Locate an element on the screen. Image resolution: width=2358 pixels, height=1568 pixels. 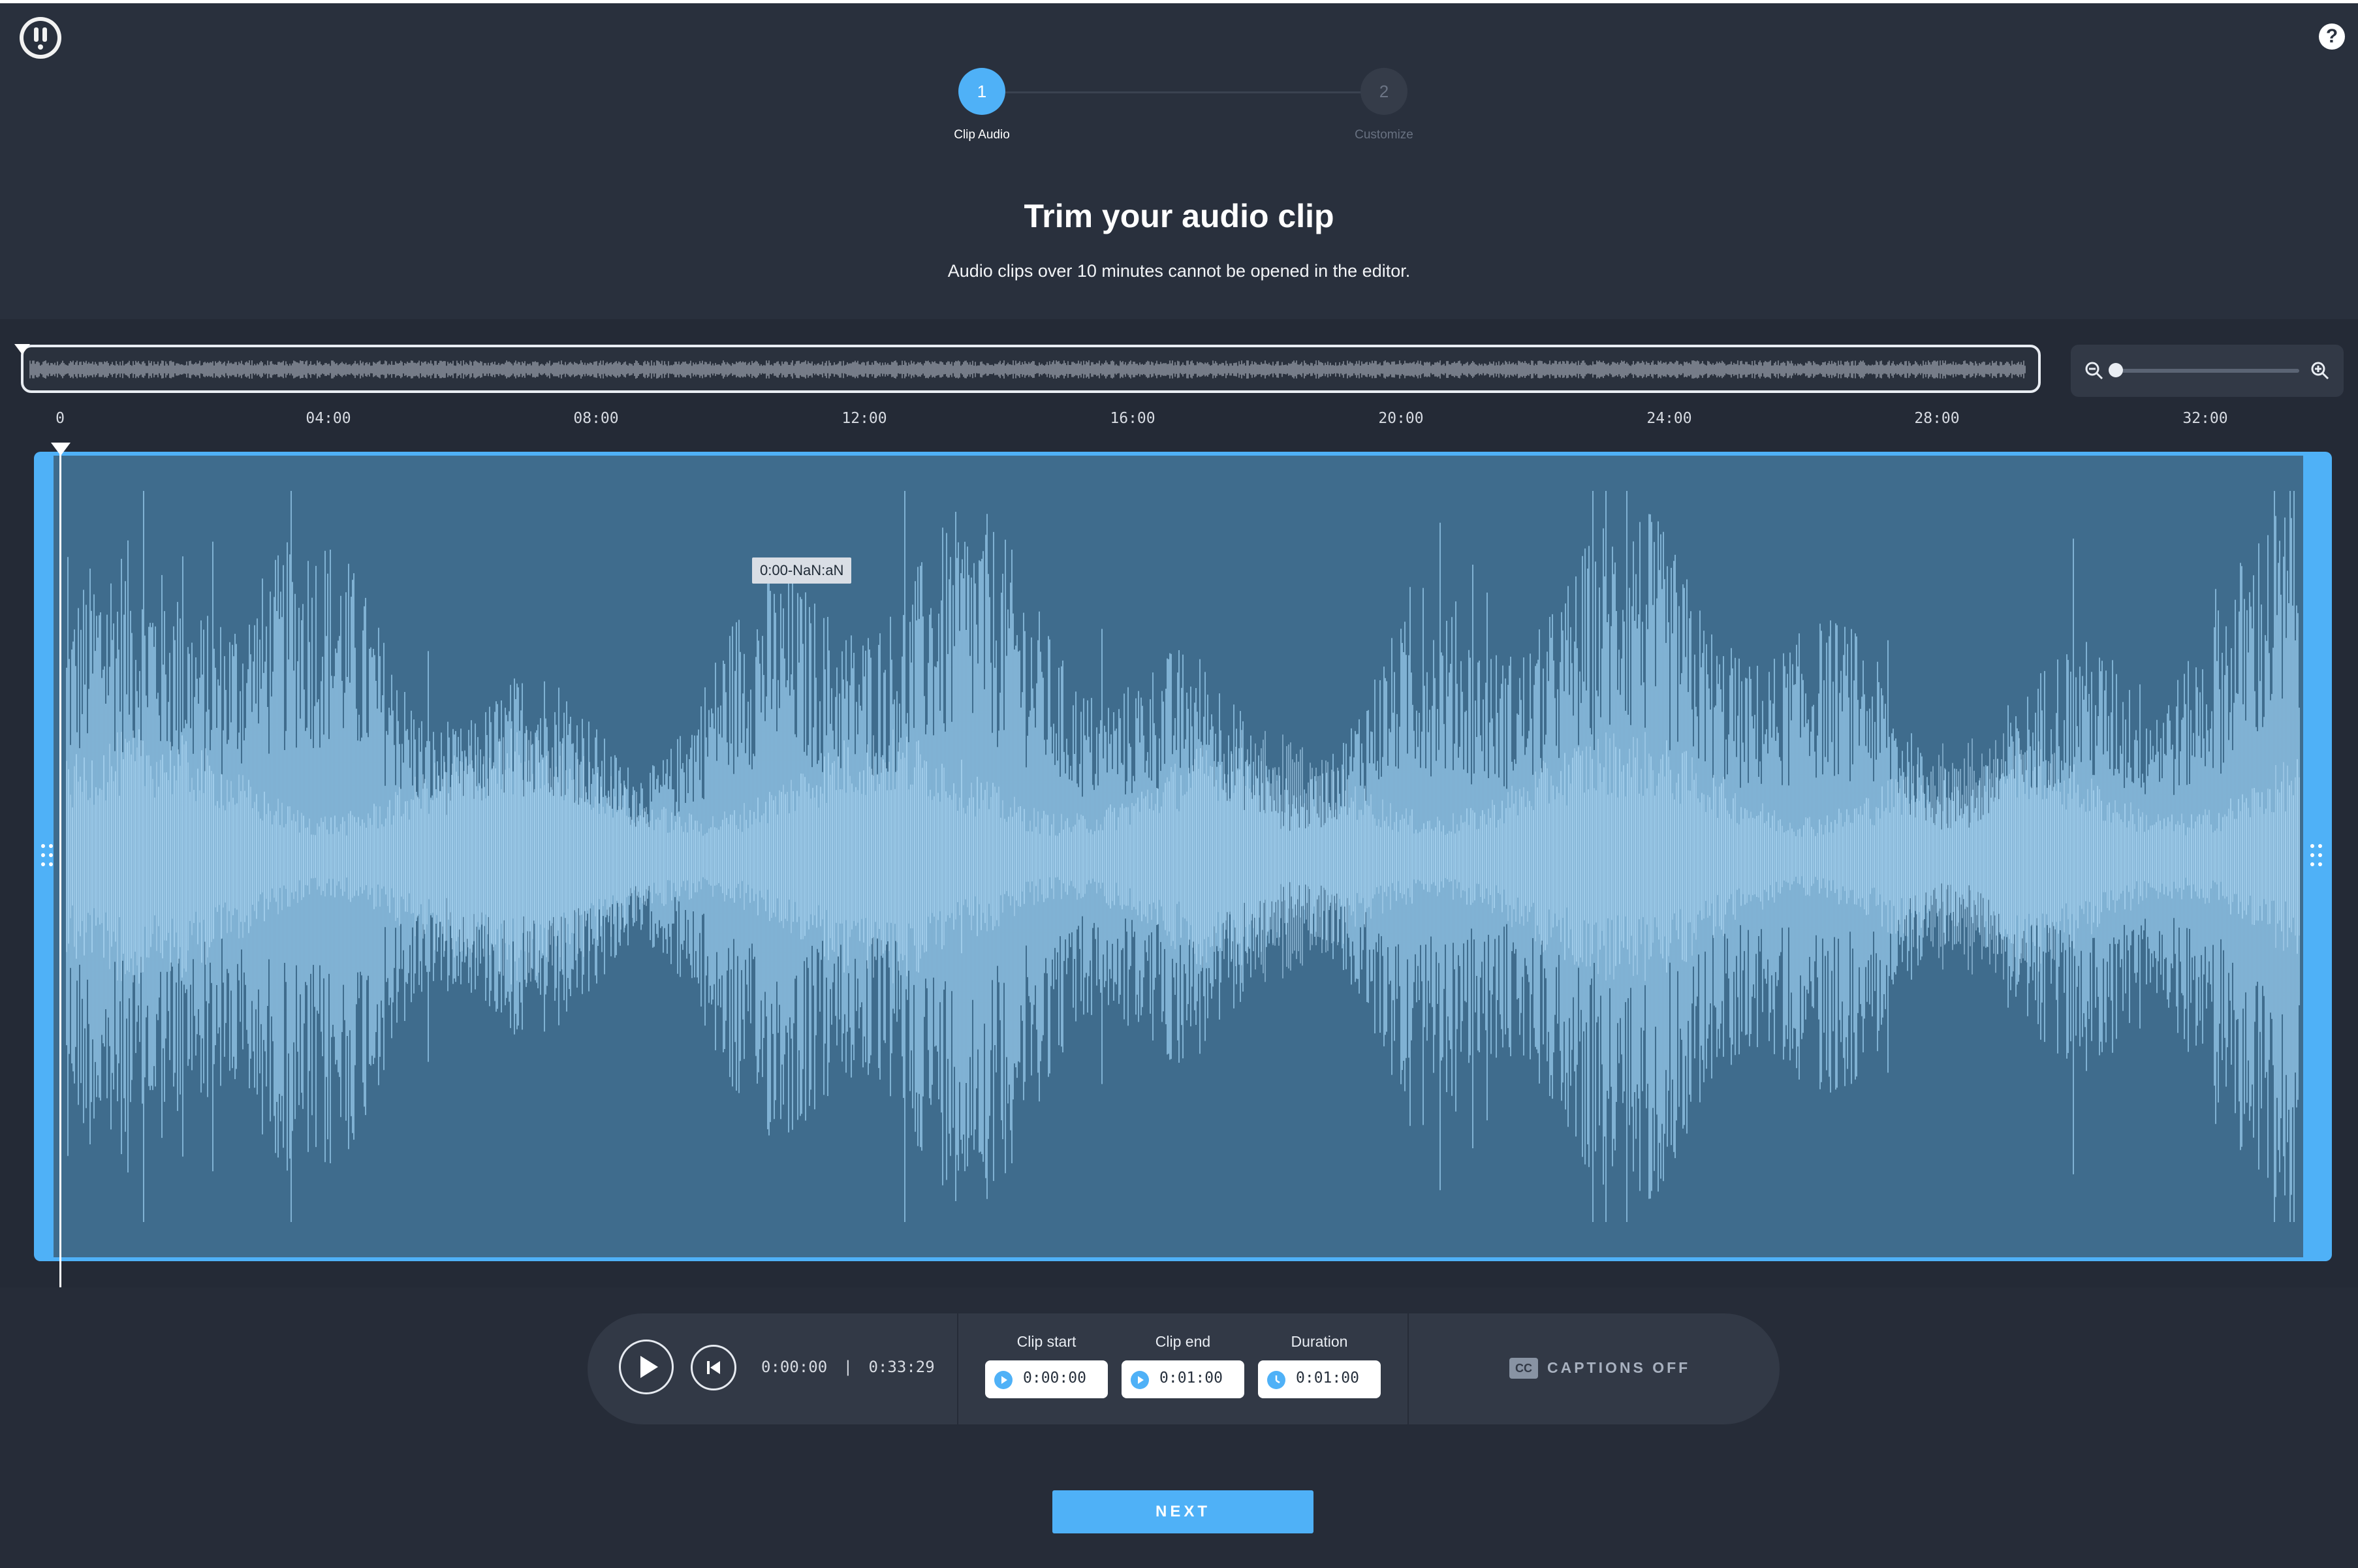
timeline-tick: 24:00 is located at coordinates (1669, 418).